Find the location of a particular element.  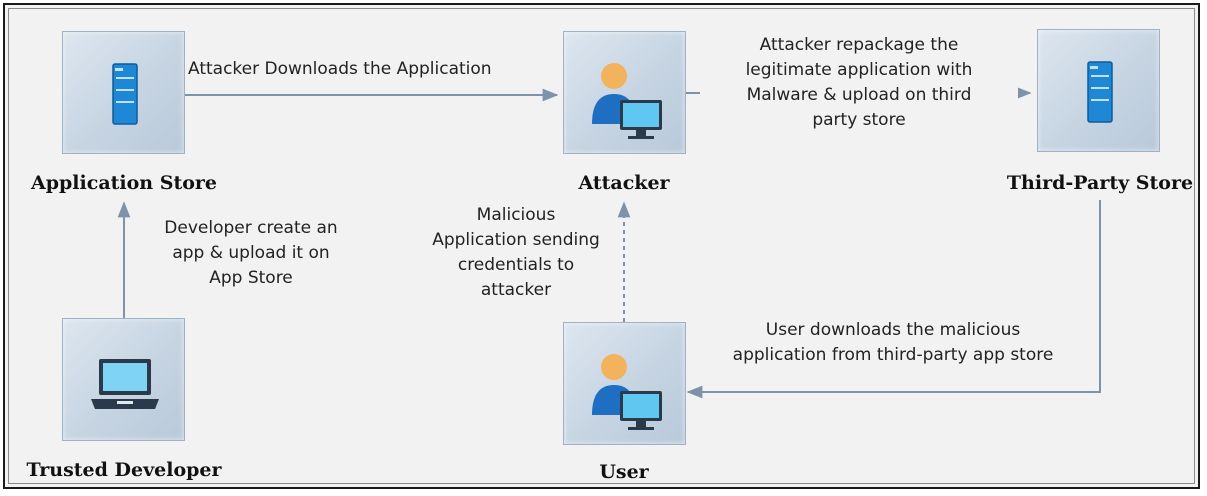

application-store-title: Application Store is located at coordinates (124, 183).